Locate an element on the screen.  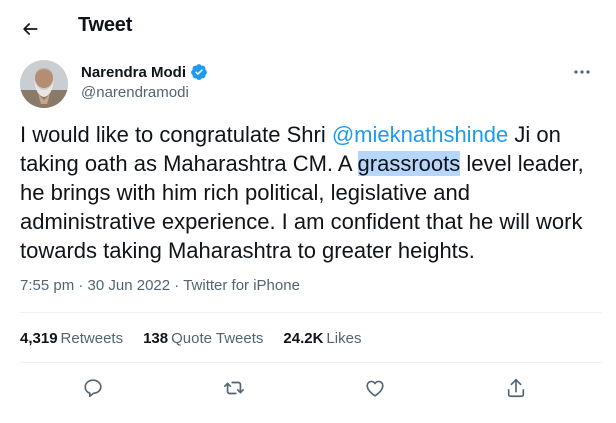
retweet-icon is located at coordinates (234, 388).